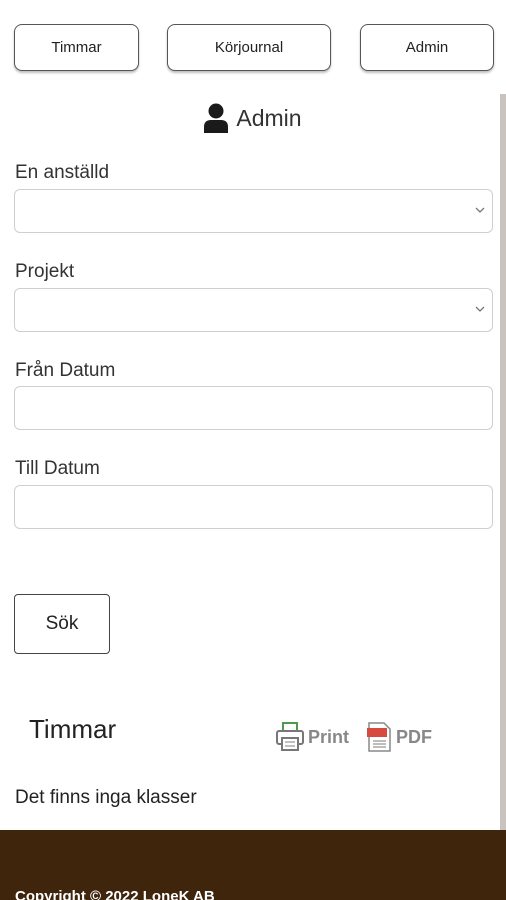 The height and width of the screenshot is (900, 506). I want to click on print-button: Print, so click(312, 737).